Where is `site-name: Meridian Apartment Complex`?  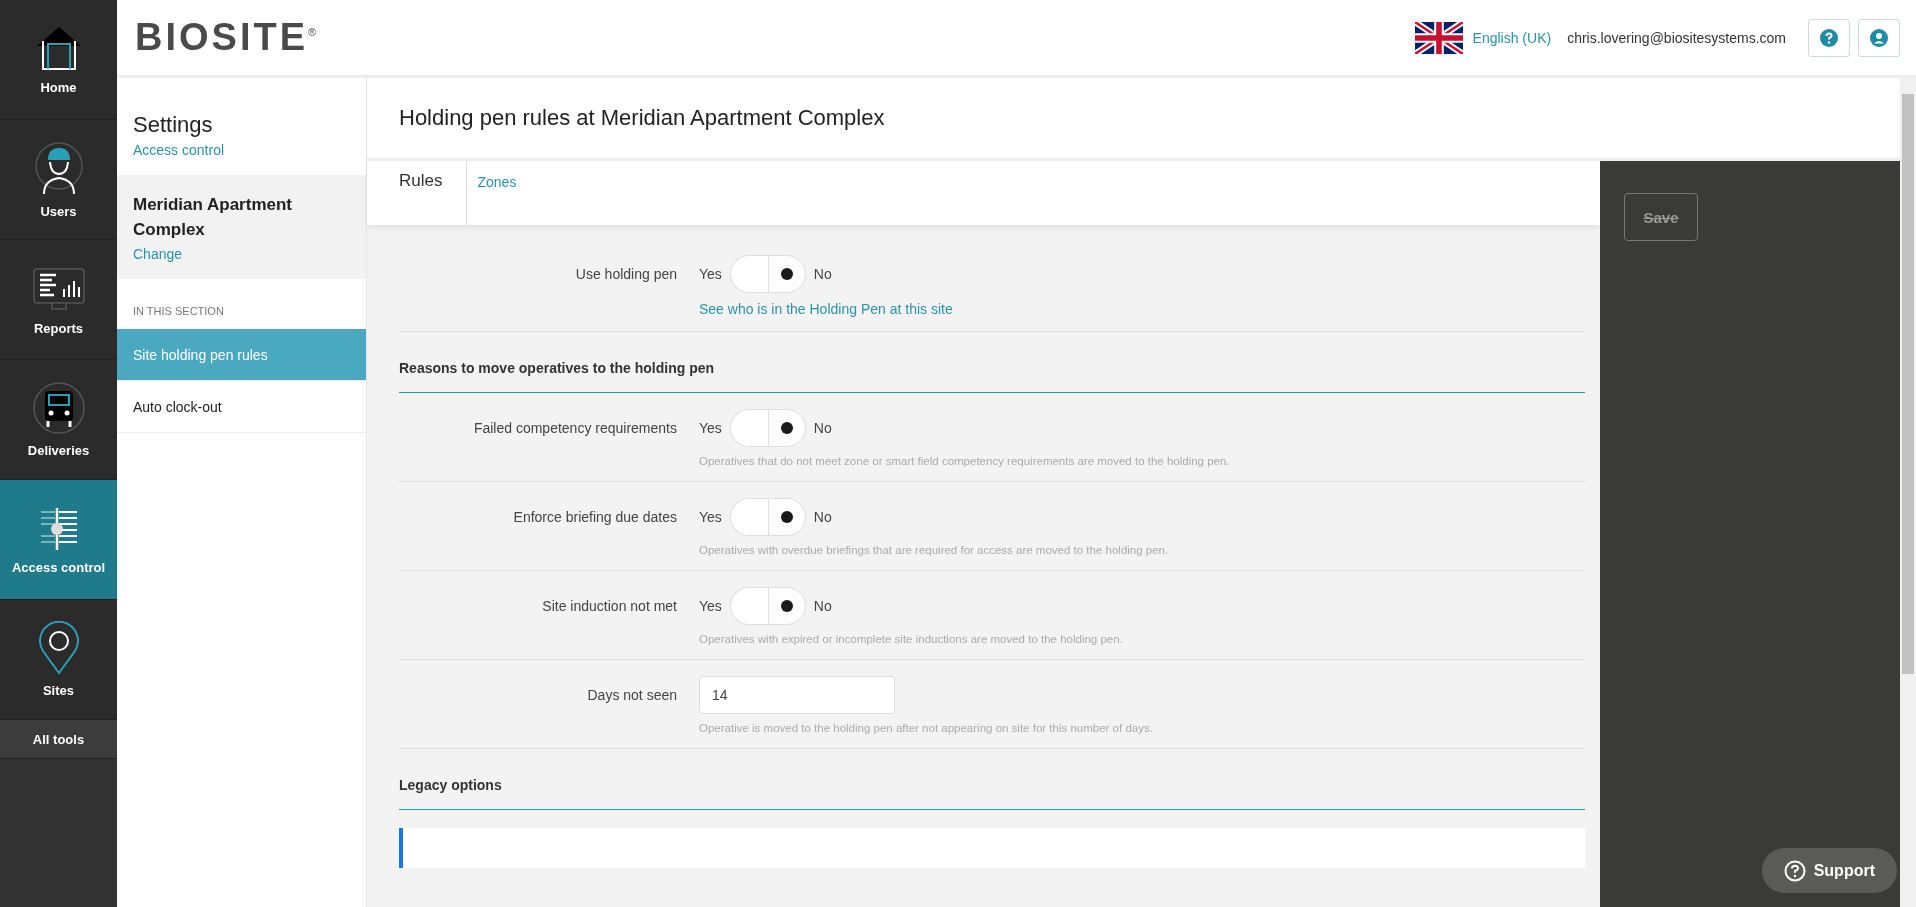
site-name: Meridian Apartment Complex is located at coordinates (213, 217).